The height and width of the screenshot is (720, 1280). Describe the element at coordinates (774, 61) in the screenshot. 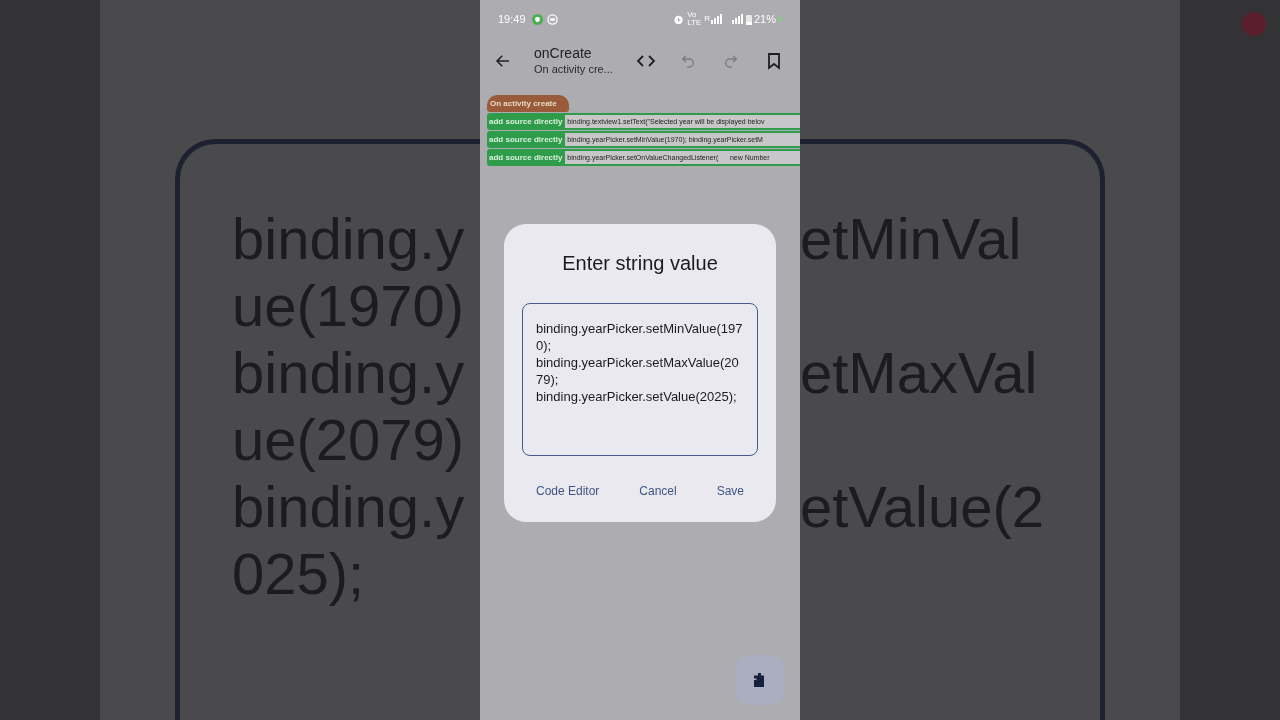

I see `bookmark-icon` at that location.